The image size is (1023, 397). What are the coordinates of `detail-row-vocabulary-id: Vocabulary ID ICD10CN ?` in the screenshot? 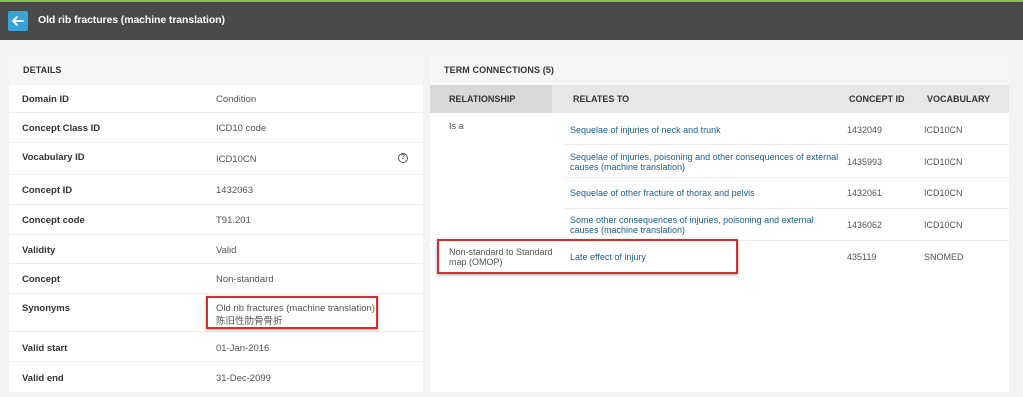 It's located at (216, 159).